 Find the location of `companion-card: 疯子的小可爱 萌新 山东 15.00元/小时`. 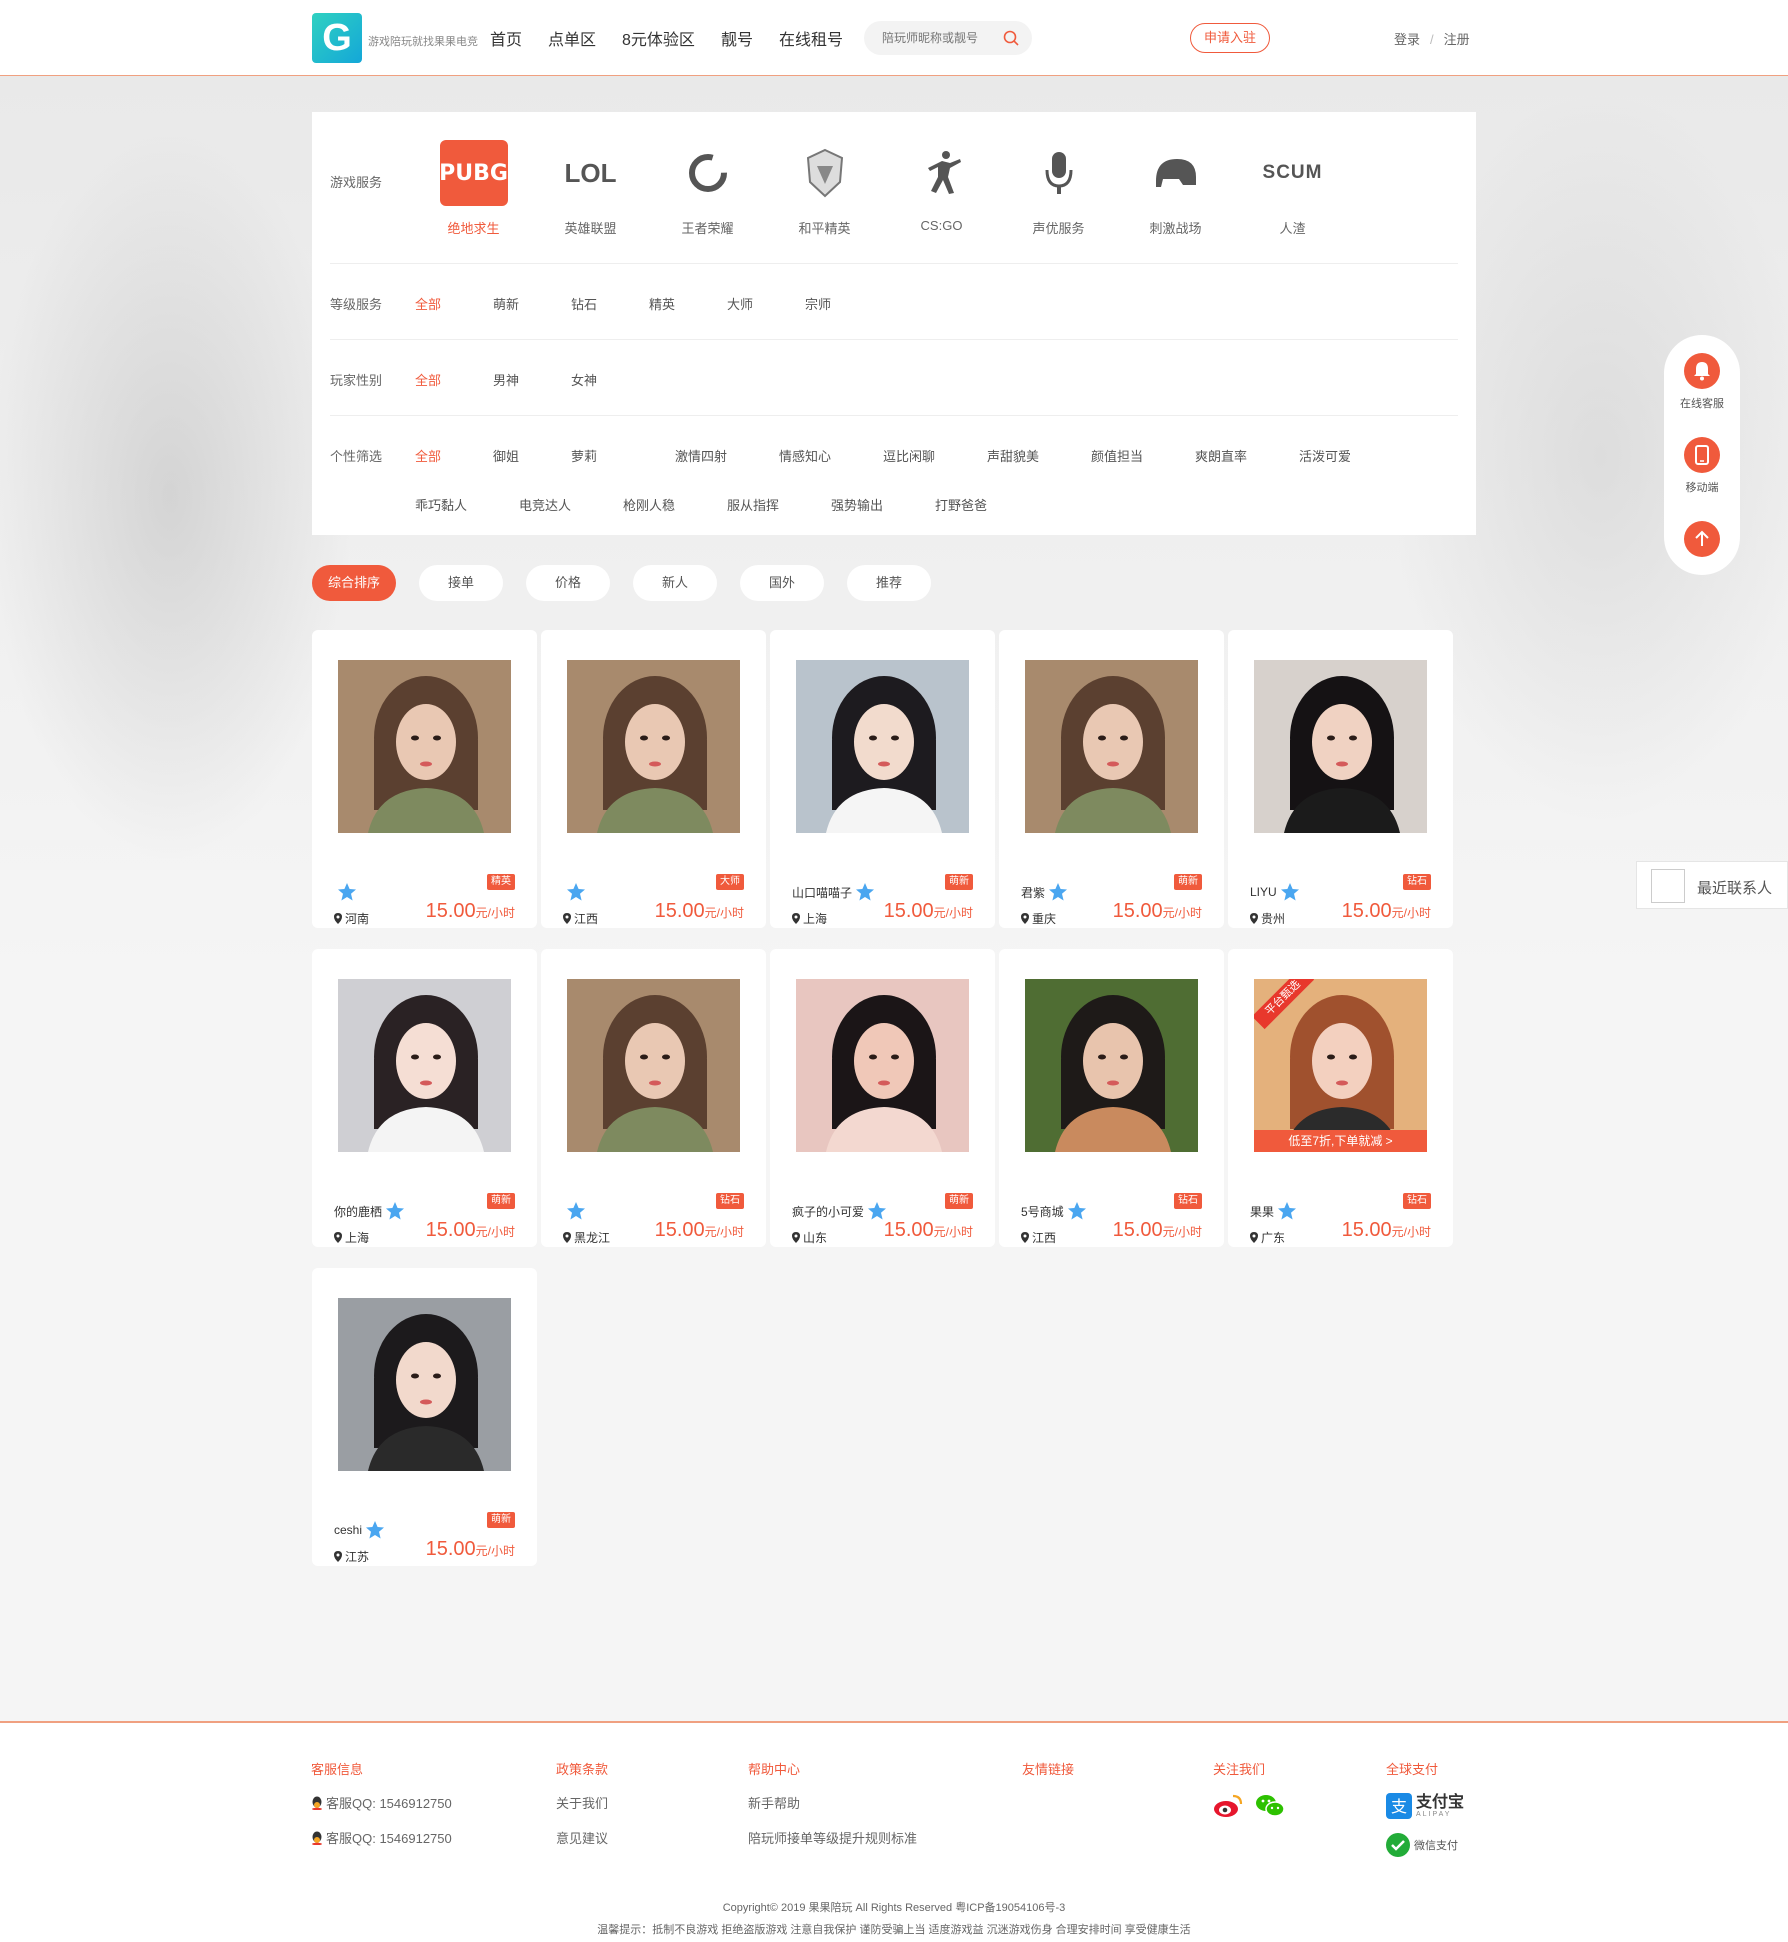

companion-card: 疯子的小可爱 萌新 山东 15.00元/小时 is located at coordinates (882, 1098).